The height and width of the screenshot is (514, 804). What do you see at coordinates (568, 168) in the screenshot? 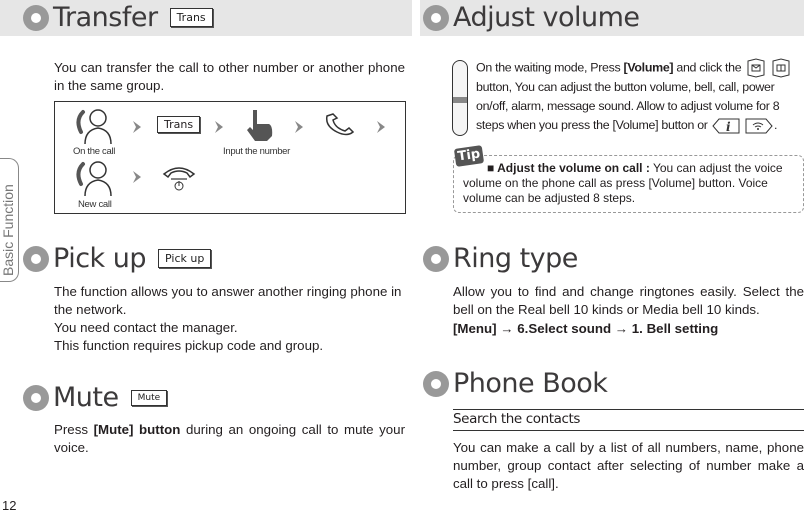
I see `tip-bold: ■ Adjust the volume on call :` at bounding box center [568, 168].